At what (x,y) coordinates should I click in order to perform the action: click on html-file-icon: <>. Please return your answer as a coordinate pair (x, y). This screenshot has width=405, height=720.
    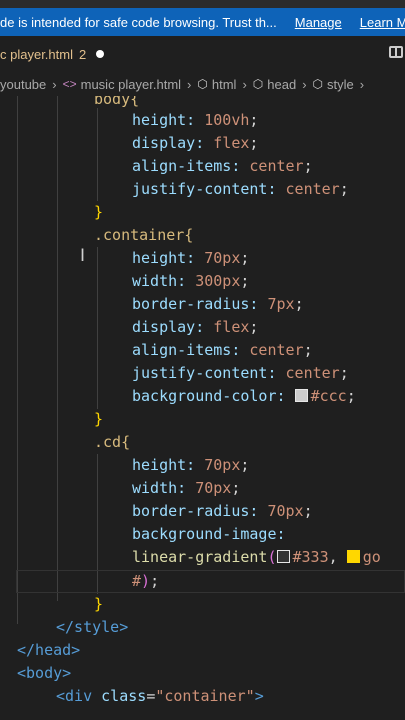
    Looking at the image, I should click on (69, 84).